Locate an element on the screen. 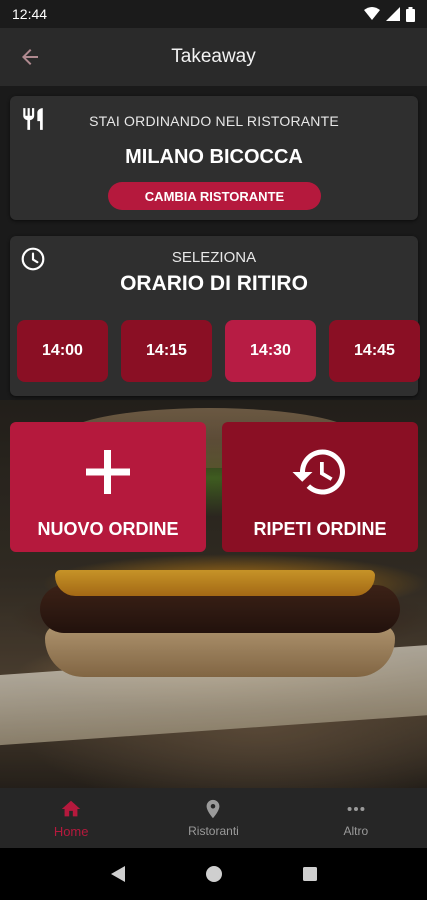  more-dots-icon is located at coordinates (356, 809).